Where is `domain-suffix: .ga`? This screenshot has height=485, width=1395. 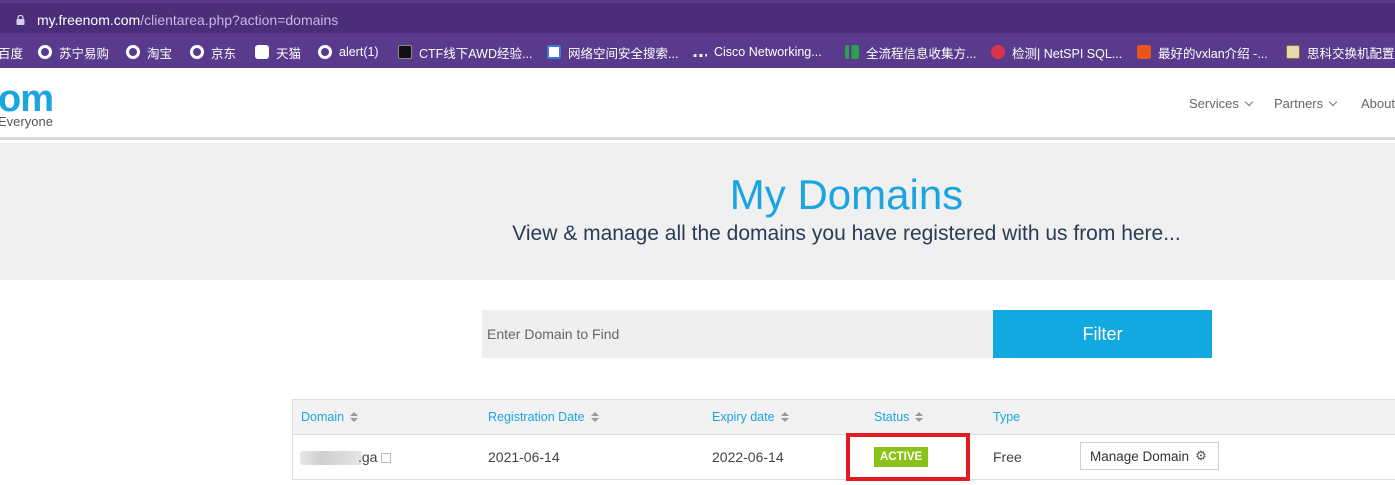 domain-suffix: .ga is located at coordinates (368, 457).